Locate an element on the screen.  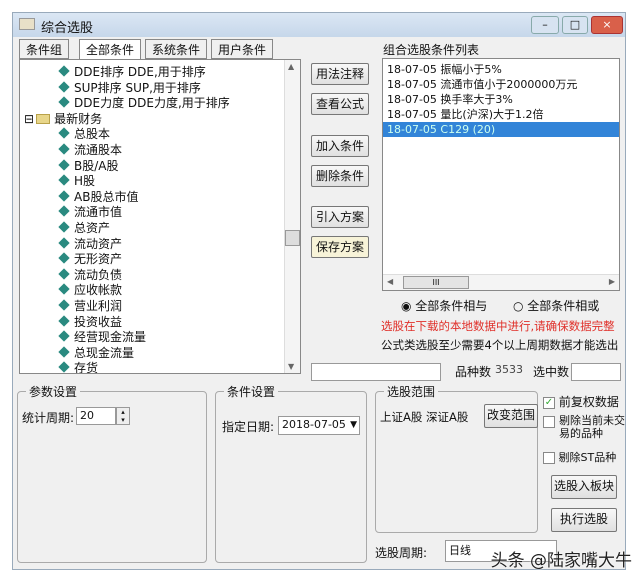
scroll-down-icon: ▼ is located at coordinates (291, 366).